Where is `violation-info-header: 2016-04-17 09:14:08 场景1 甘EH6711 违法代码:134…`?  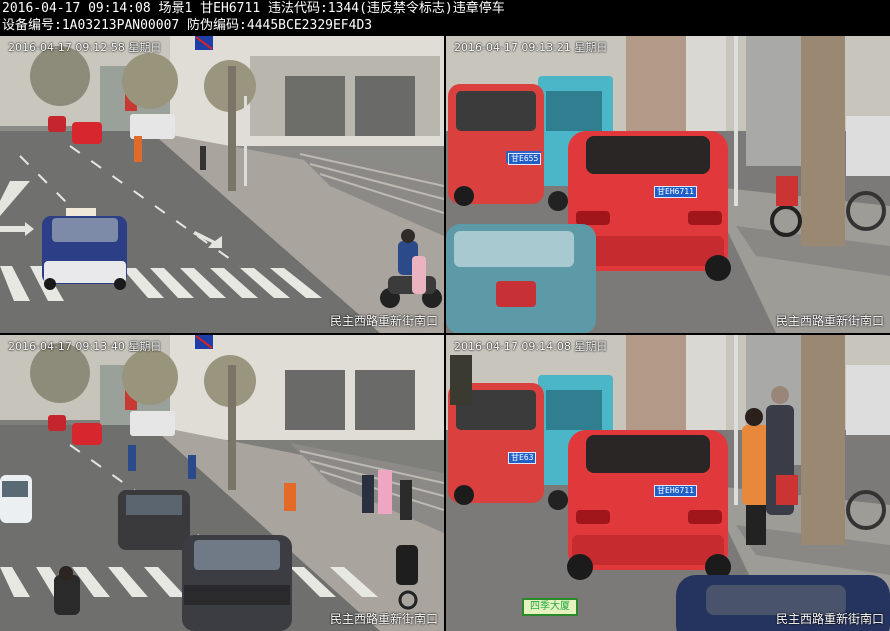 violation-info-header: 2016-04-17 09:14:08 场景1 甘EH6711 违法代码:134… is located at coordinates (445, 18).